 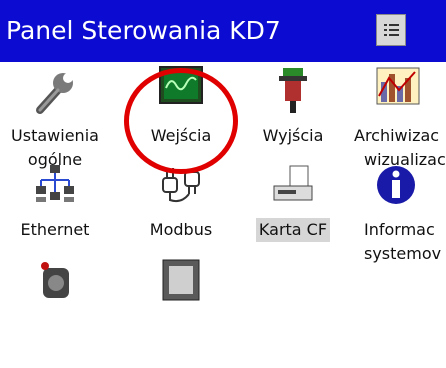 What do you see at coordinates (143, 30) in the screenshot?
I see `window-title: Panel Sterowania KD7` at bounding box center [143, 30].